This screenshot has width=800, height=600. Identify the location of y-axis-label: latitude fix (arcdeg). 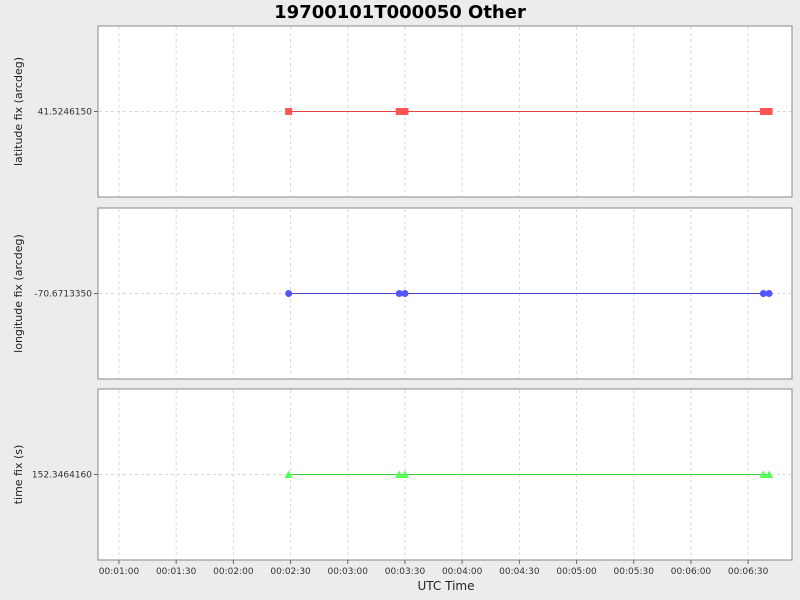
(18, 111).